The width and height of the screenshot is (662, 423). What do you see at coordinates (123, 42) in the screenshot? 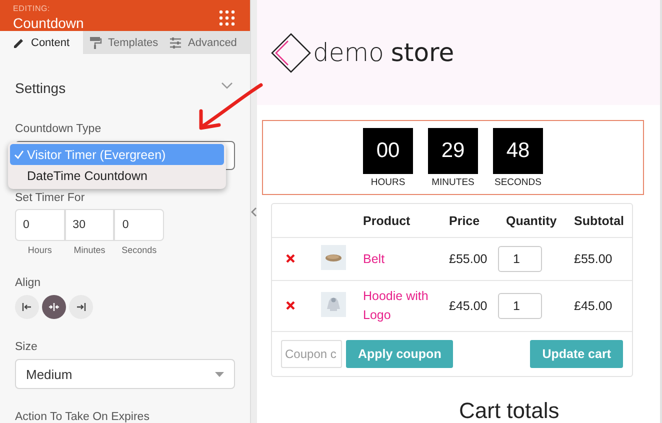
I see `tab: Templates` at bounding box center [123, 42].